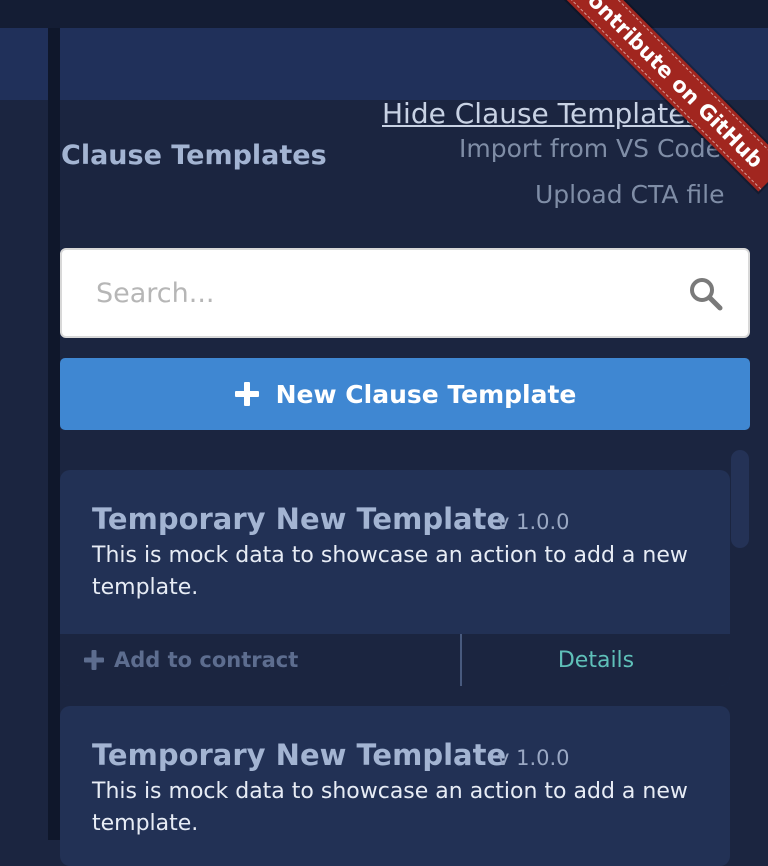 This screenshot has width=768, height=866. I want to click on upload-cta-link: Upload CTA file, so click(629, 194).